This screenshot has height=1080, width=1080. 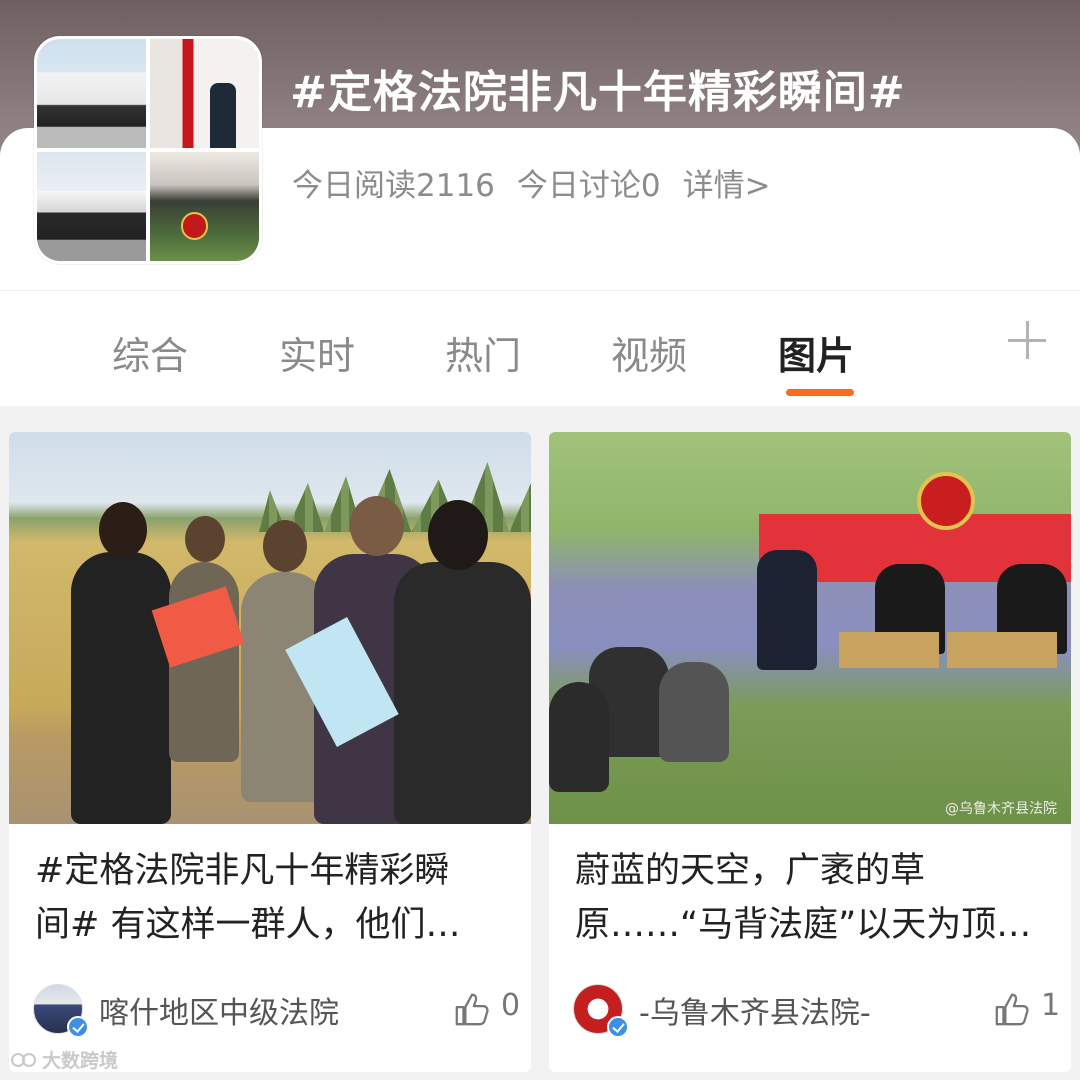 I want to click on post-footer: 喀什地区中级法院 0, so click(x=276, y=1010).